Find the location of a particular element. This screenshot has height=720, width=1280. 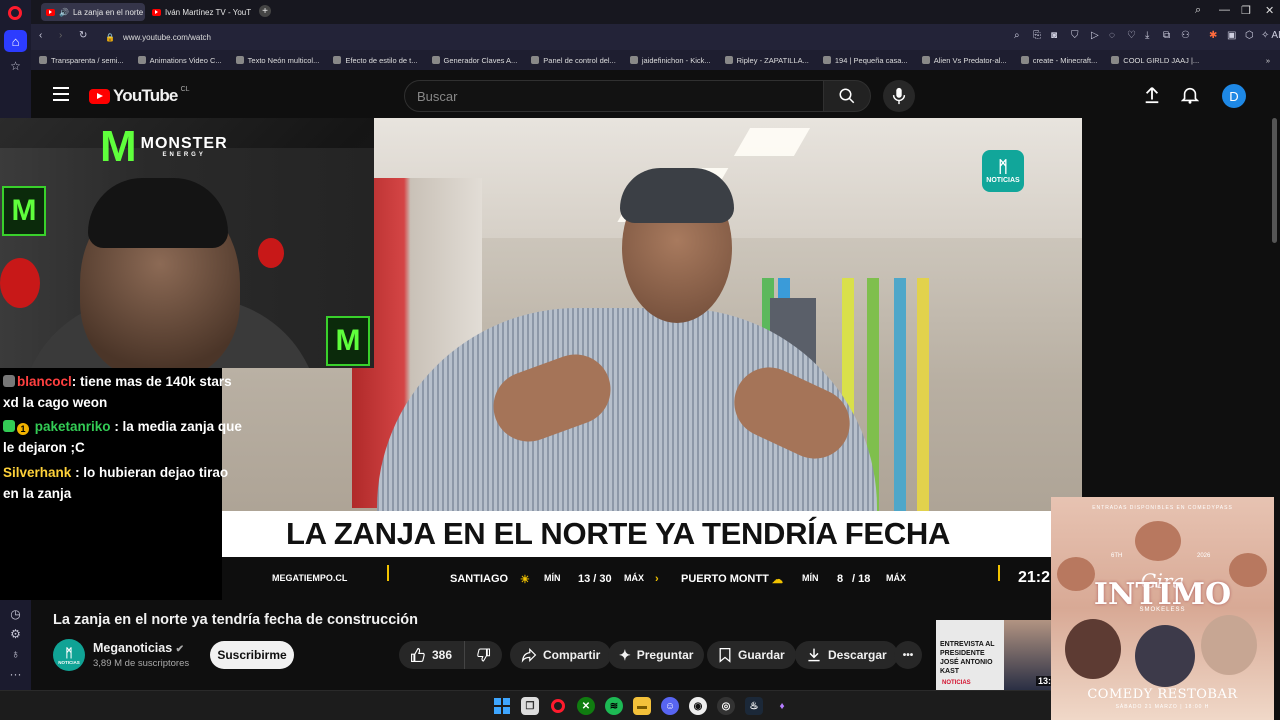

download-icon: ⤓ is located at coordinates (1147, 35).